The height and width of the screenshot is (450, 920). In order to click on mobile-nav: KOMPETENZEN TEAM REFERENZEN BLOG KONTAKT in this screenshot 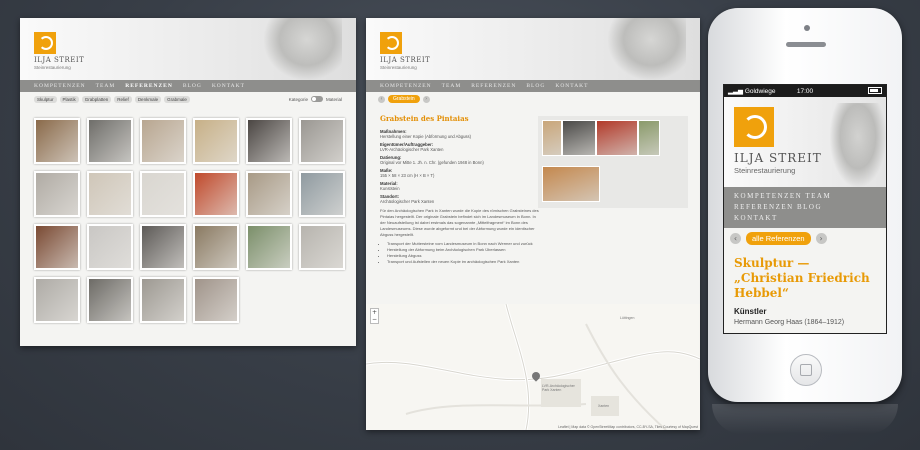, I will do `click(805, 207)`.